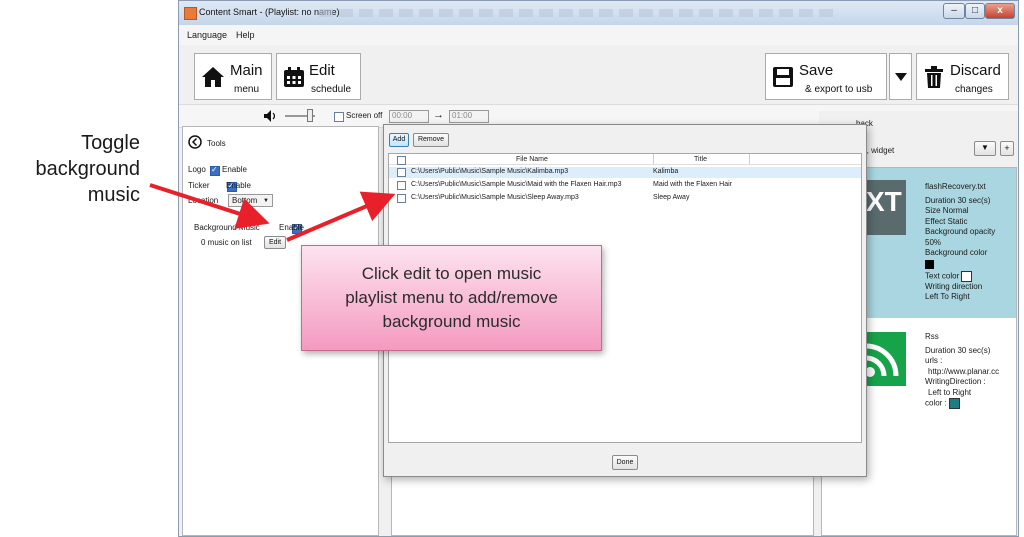 The width and height of the screenshot is (1024, 537). Describe the element at coordinates (209, 206) in the screenshot. I see `arrow-to-enable-checkbox` at that location.